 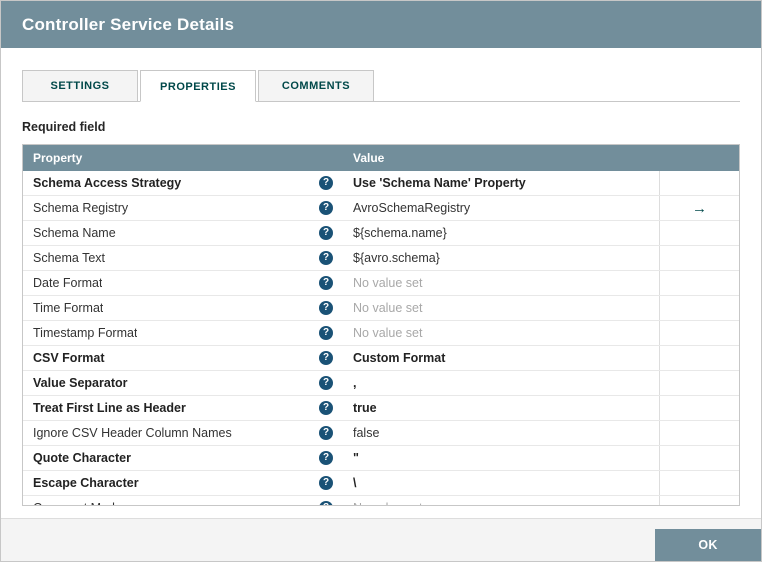 I want to click on table-row: Value Separator ? ,, so click(x=381, y=383).